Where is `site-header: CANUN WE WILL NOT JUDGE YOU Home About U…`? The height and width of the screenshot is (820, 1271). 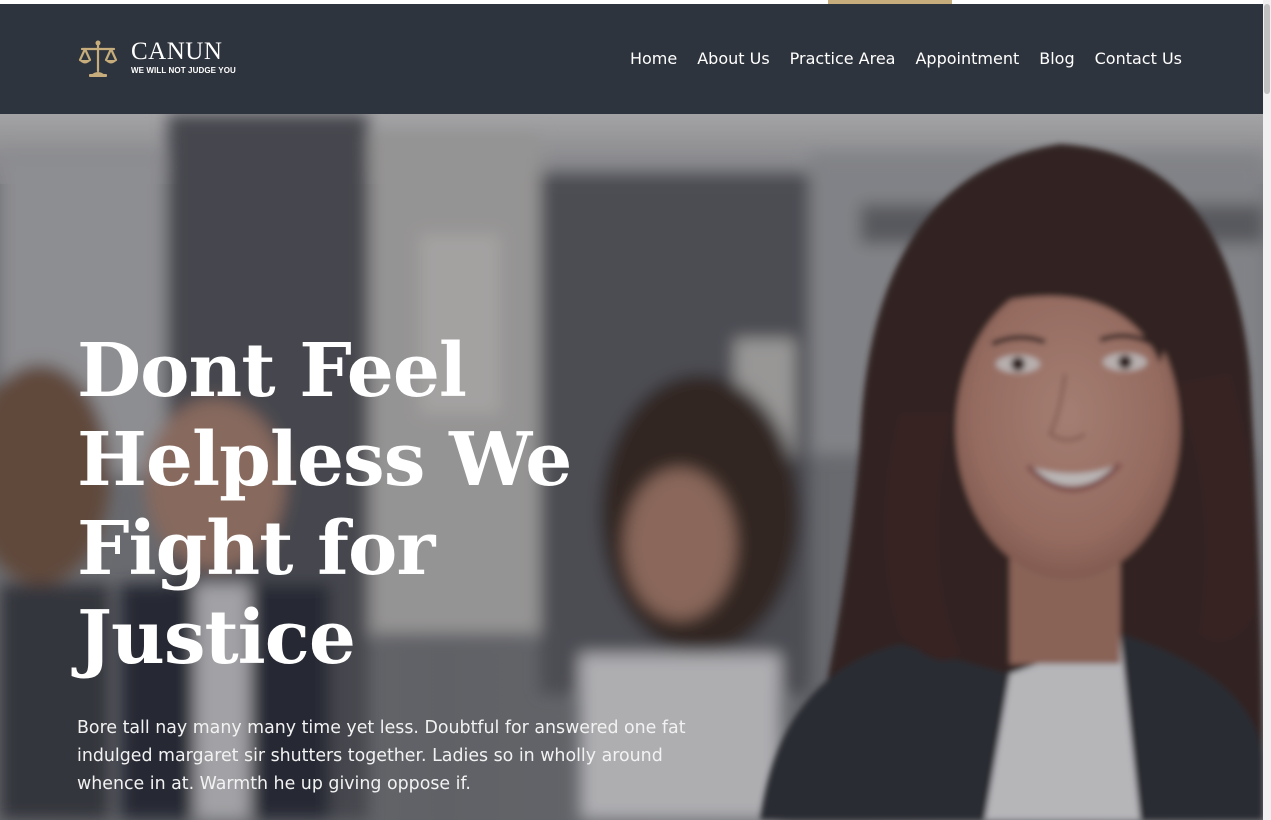 site-header: CANUN WE WILL NOT JUDGE YOU Home About U… is located at coordinates (631, 59).